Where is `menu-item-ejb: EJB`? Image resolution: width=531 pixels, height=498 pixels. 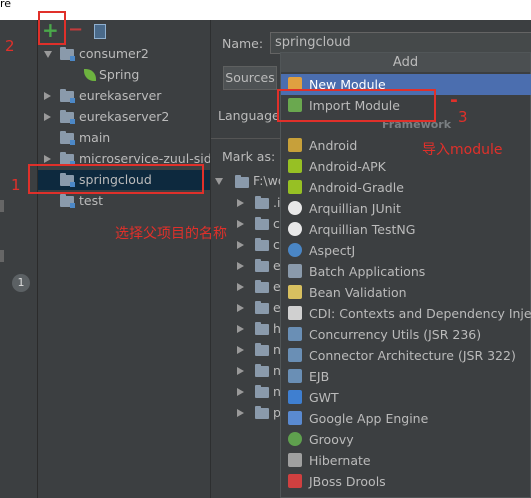 menu-item-ejb: EJB is located at coordinates (406, 376).